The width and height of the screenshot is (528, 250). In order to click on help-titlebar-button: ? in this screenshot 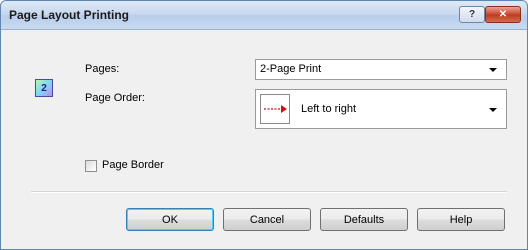, I will do `click(472, 14)`.